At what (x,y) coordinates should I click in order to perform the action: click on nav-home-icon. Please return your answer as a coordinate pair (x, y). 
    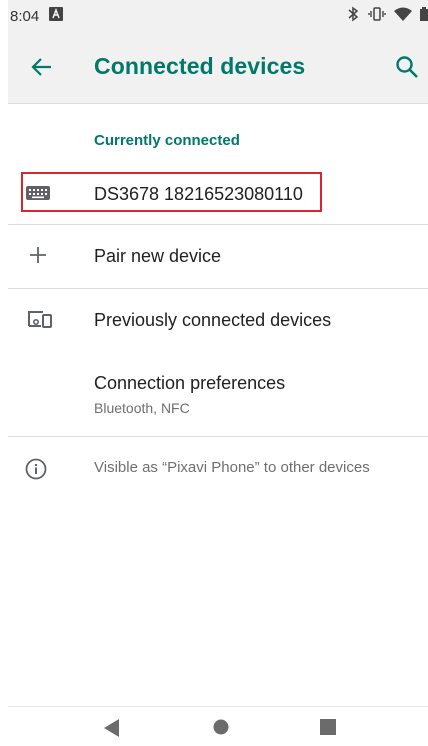
    Looking at the image, I should click on (221, 729).